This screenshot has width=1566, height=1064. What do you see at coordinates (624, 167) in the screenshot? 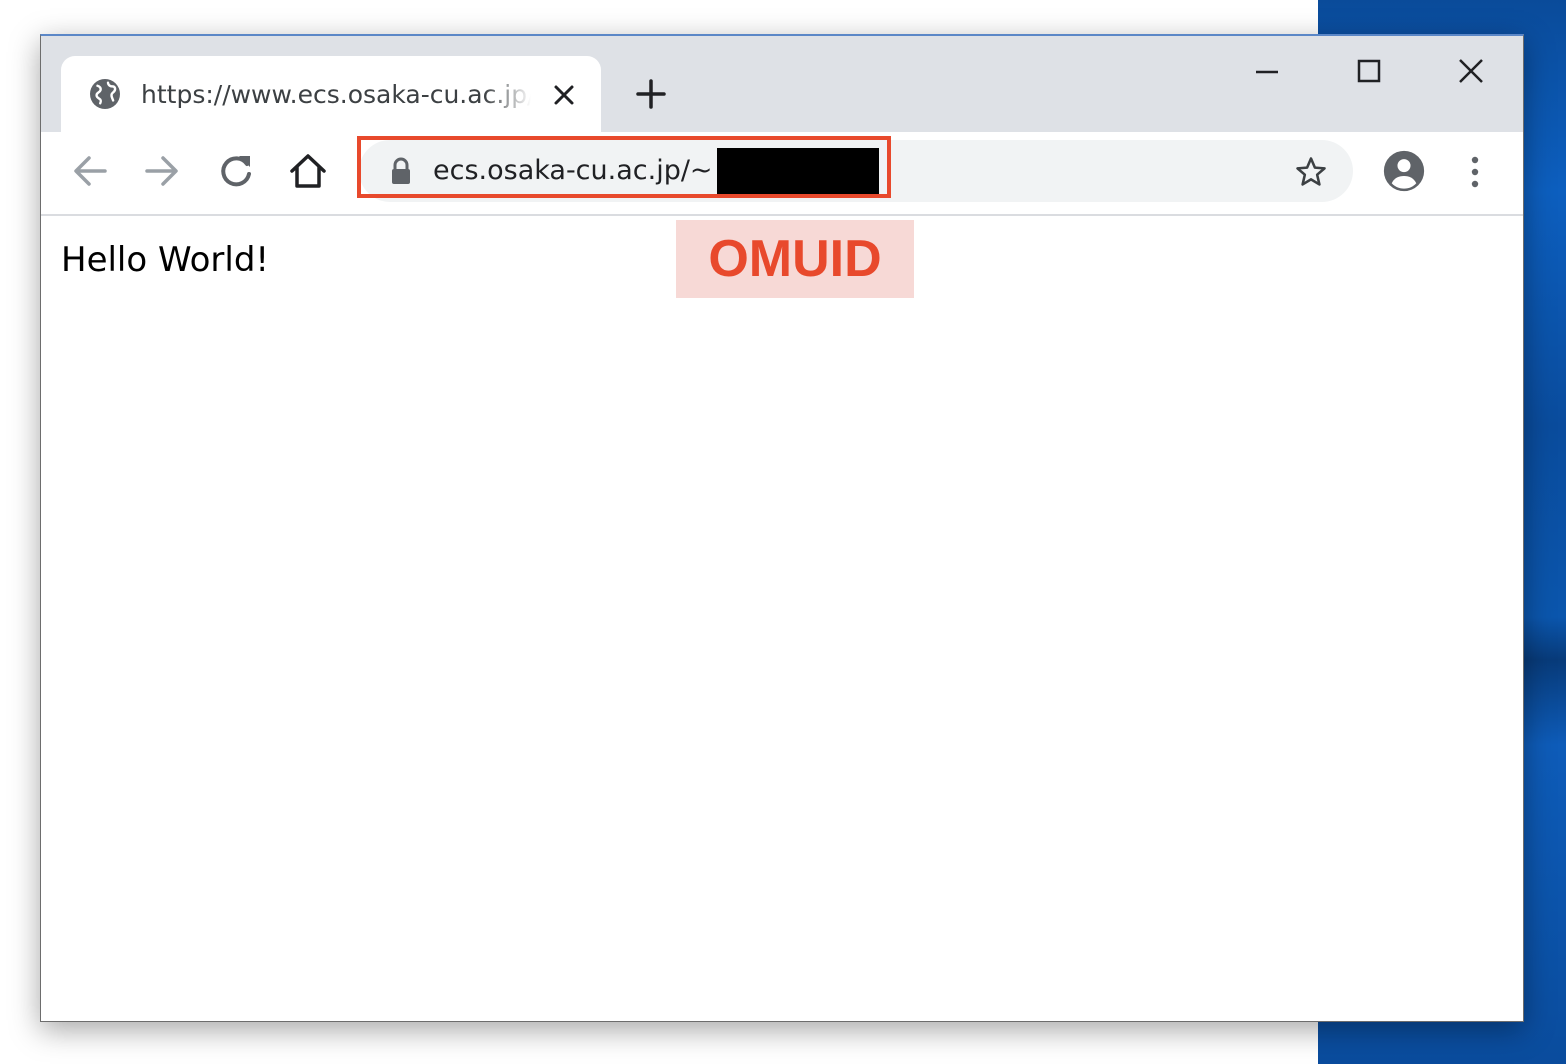
I see `url-highlight-box` at bounding box center [624, 167].